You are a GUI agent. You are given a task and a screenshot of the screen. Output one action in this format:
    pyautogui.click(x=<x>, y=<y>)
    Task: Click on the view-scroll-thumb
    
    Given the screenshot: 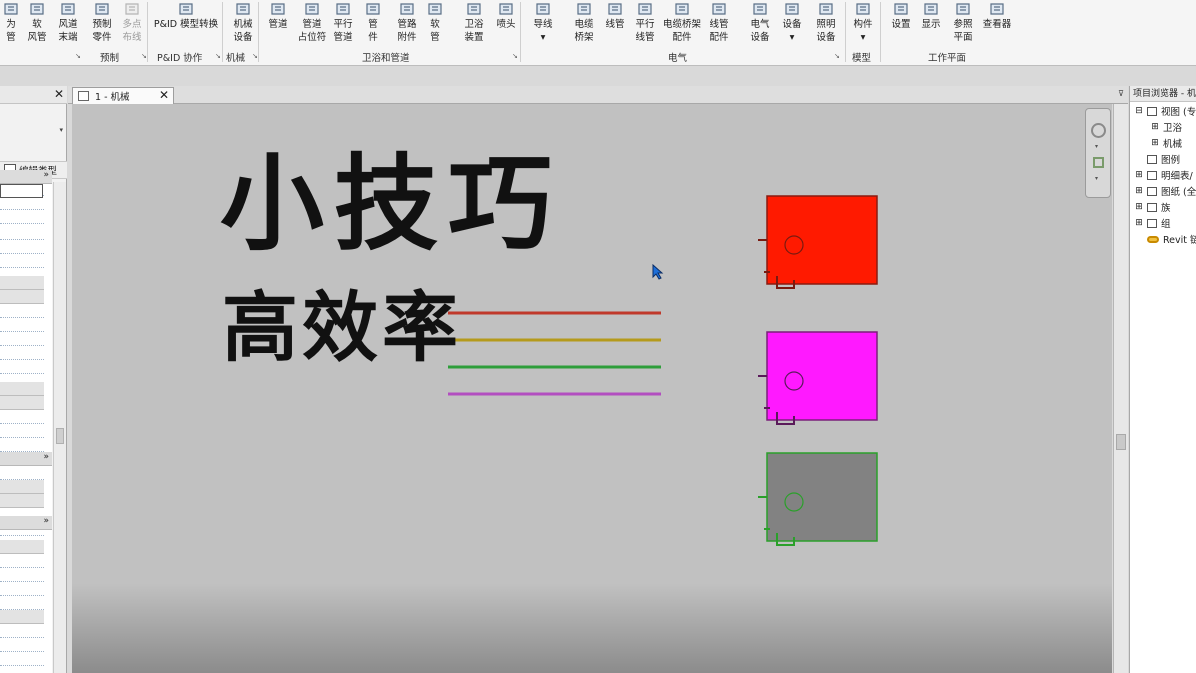 What is the action you would take?
    pyautogui.click(x=1121, y=442)
    